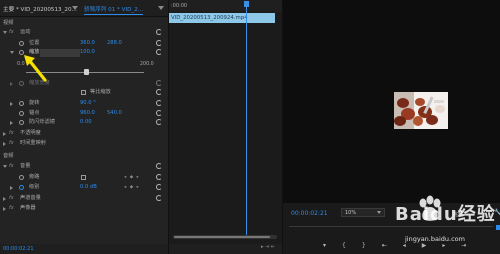 This screenshot has height=254, width=500. What do you see at coordinates (424, 246) in the screenshot?
I see `play-icon: ▶` at bounding box center [424, 246].